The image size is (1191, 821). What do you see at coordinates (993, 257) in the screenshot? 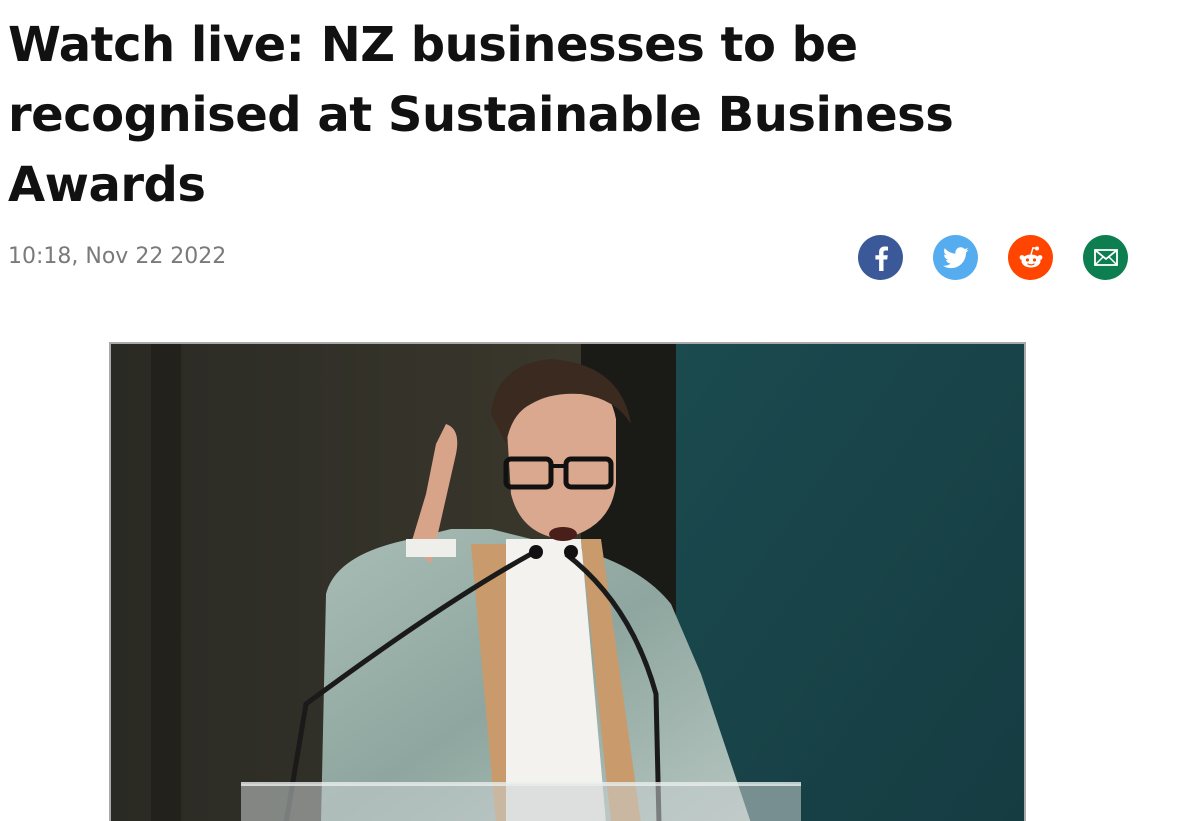
I see `share-bar` at bounding box center [993, 257].